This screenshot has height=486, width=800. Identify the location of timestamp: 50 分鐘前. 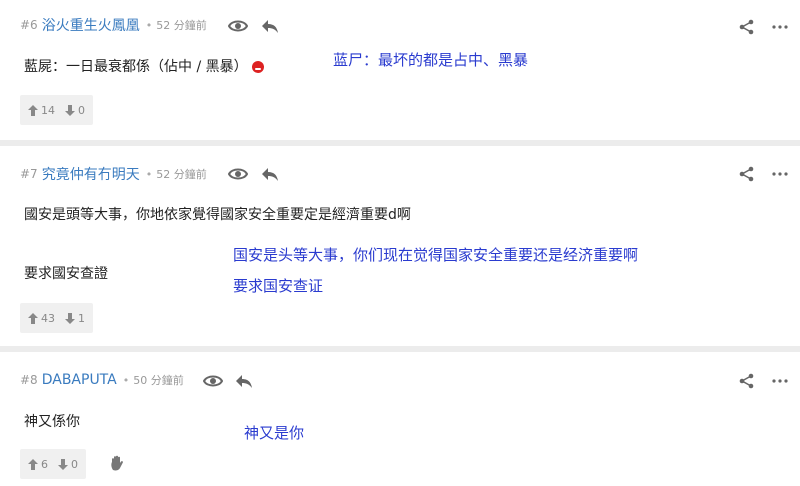
(158, 380).